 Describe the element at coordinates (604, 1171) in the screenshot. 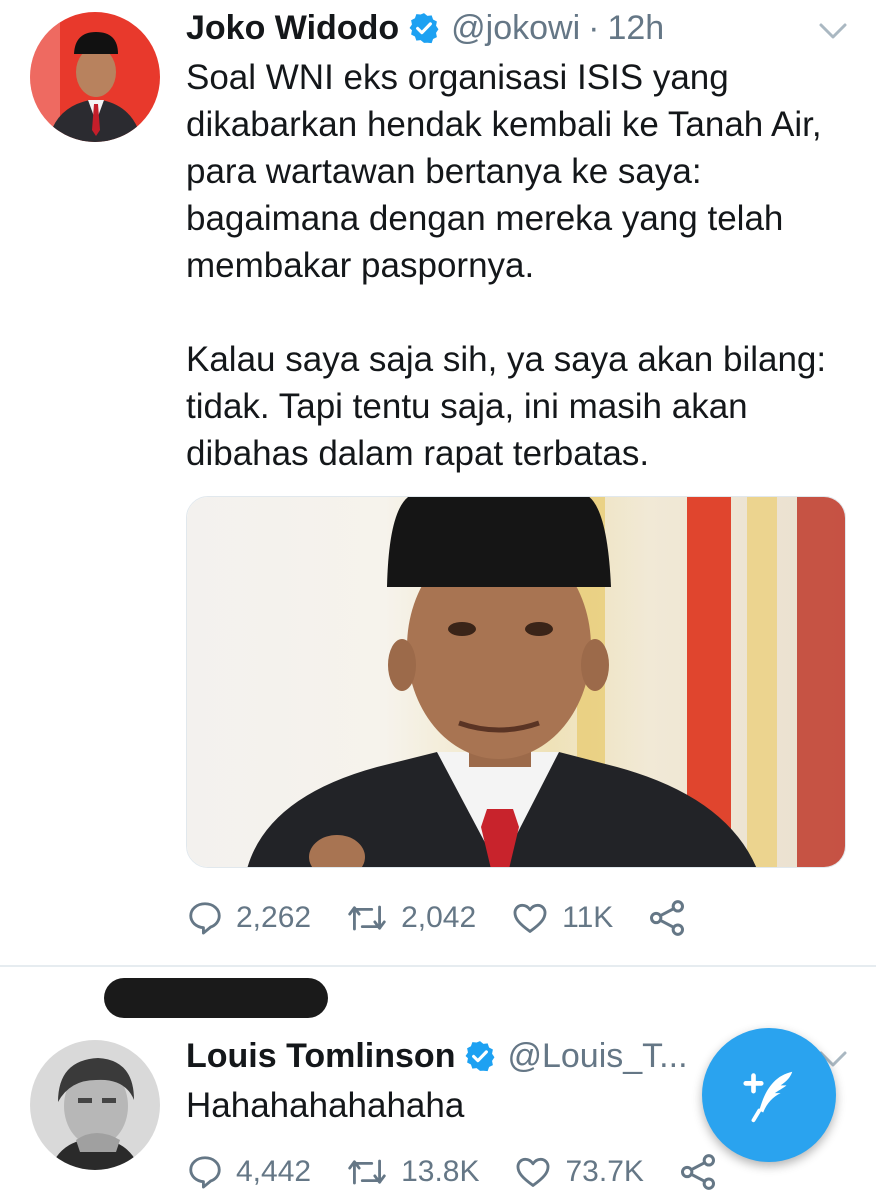

I see `like-count: 73.7K` at that location.